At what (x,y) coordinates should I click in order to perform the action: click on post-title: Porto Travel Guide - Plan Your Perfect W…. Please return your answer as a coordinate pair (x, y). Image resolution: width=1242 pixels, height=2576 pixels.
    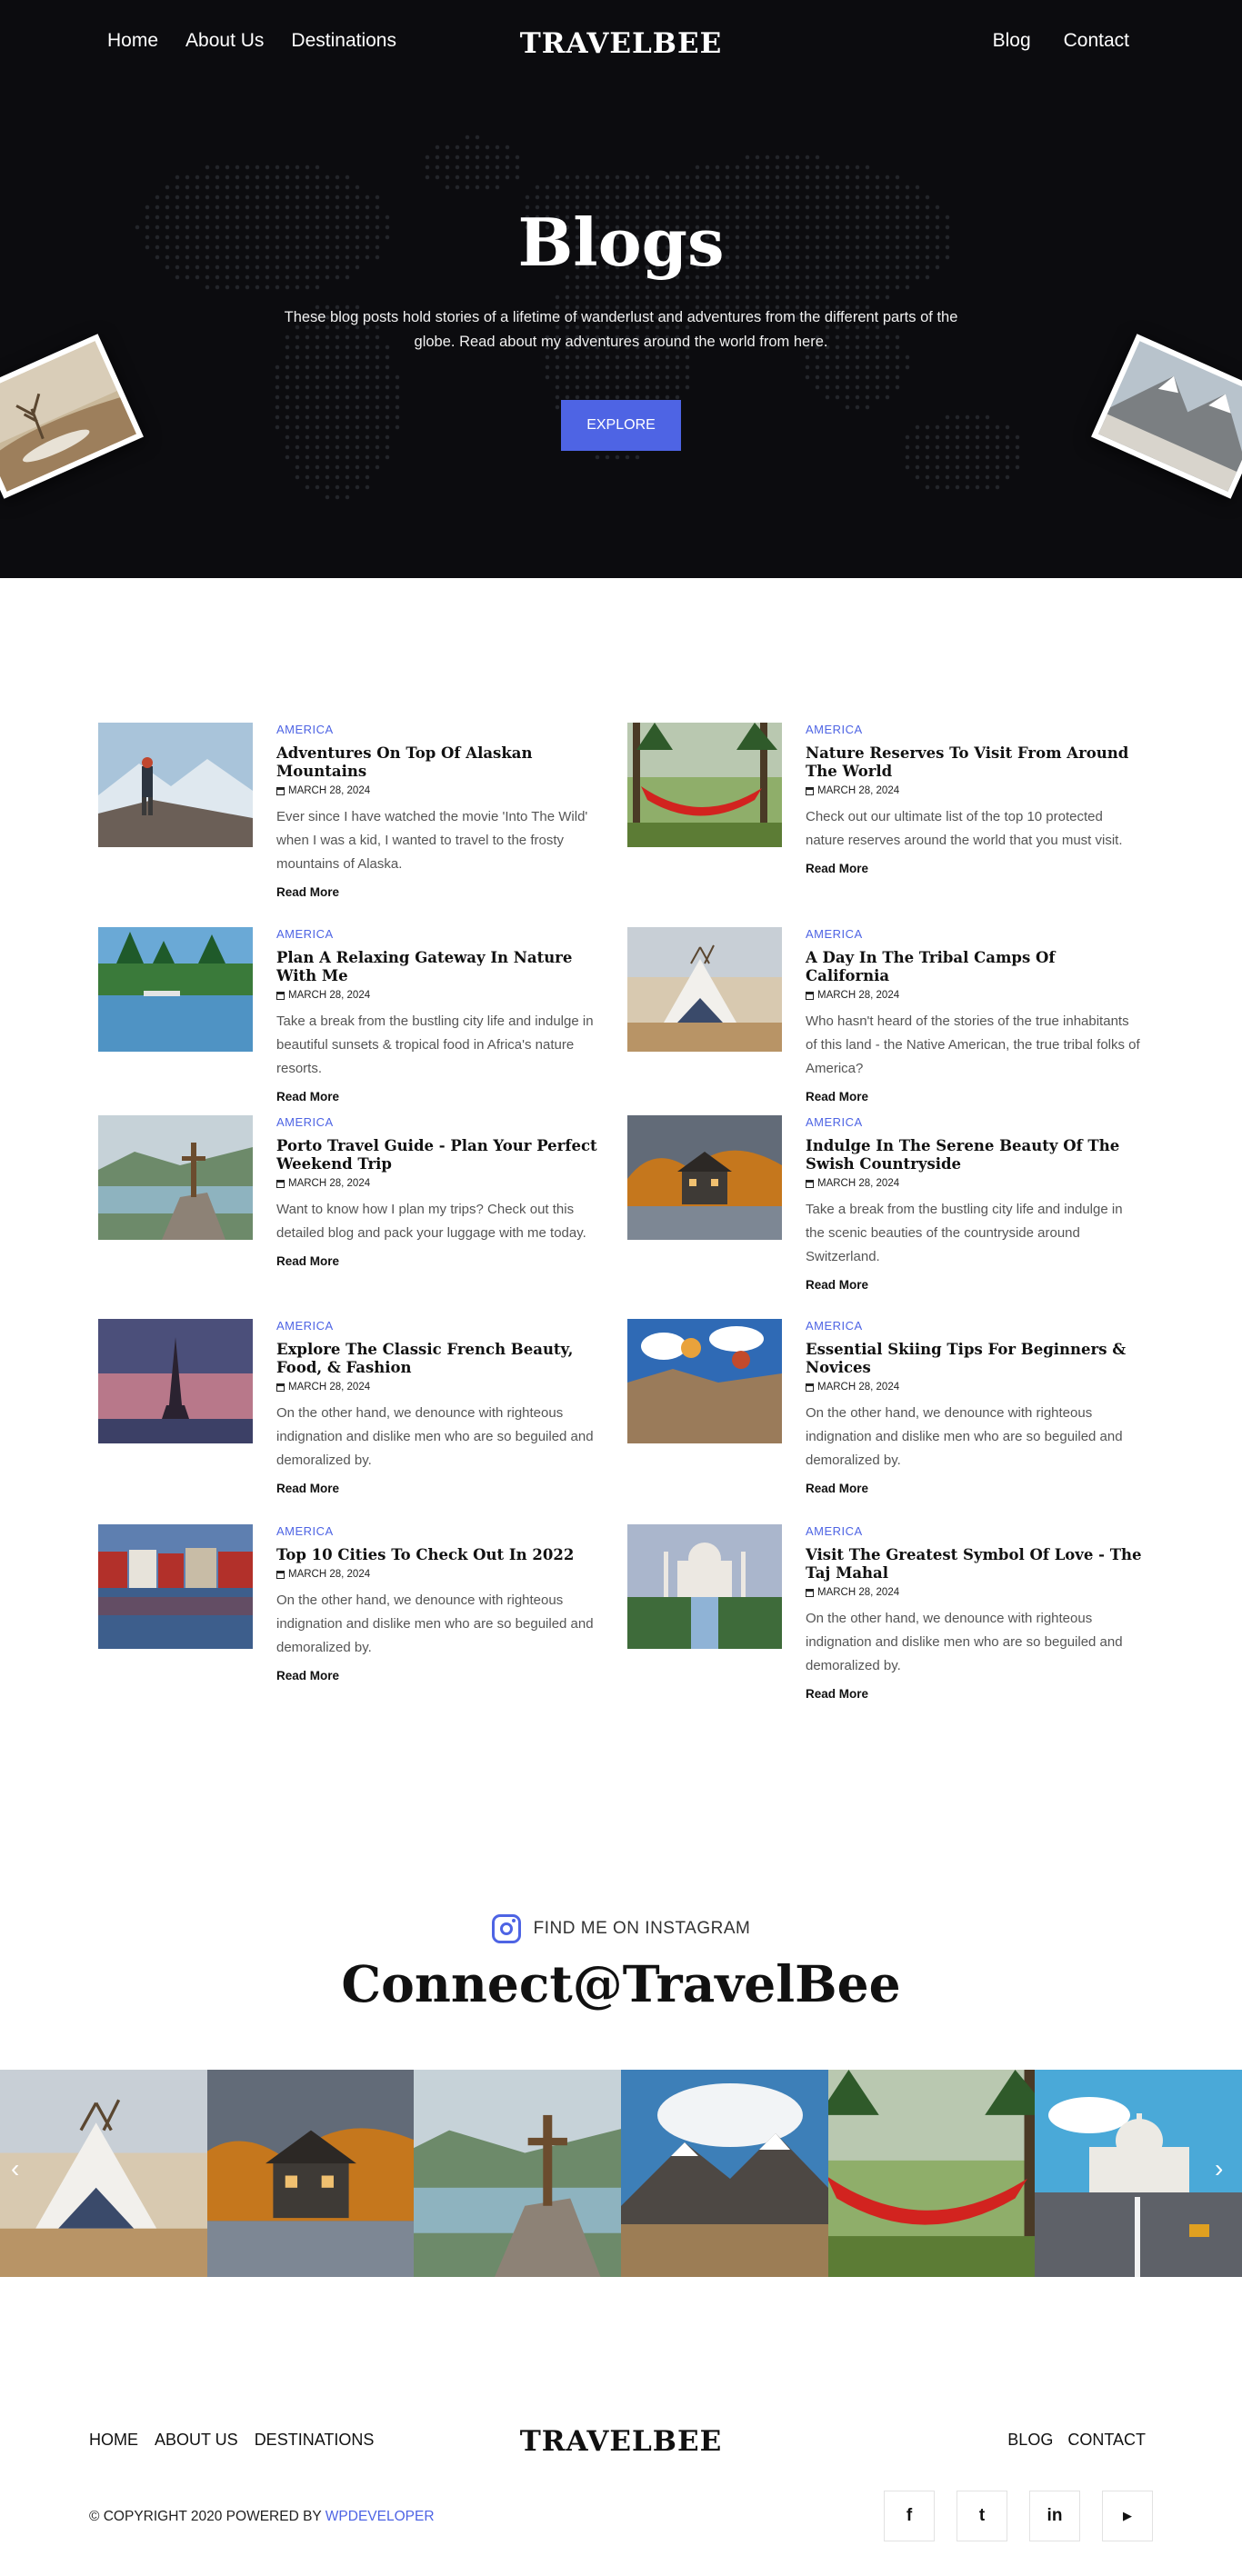
    Looking at the image, I should click on (445, 1155).